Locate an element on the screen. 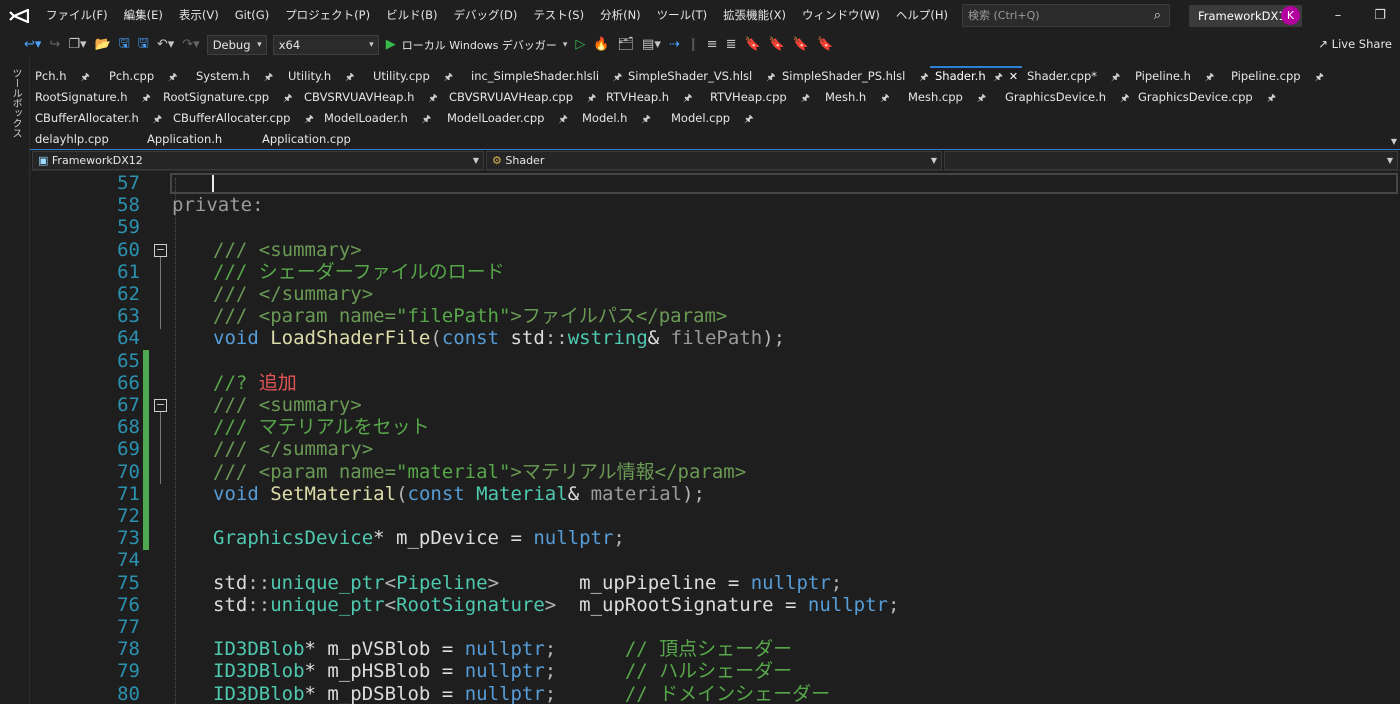  tab-mesh-cpp: Mesh.cpp 🖈 is located at coordinates (944, 97).